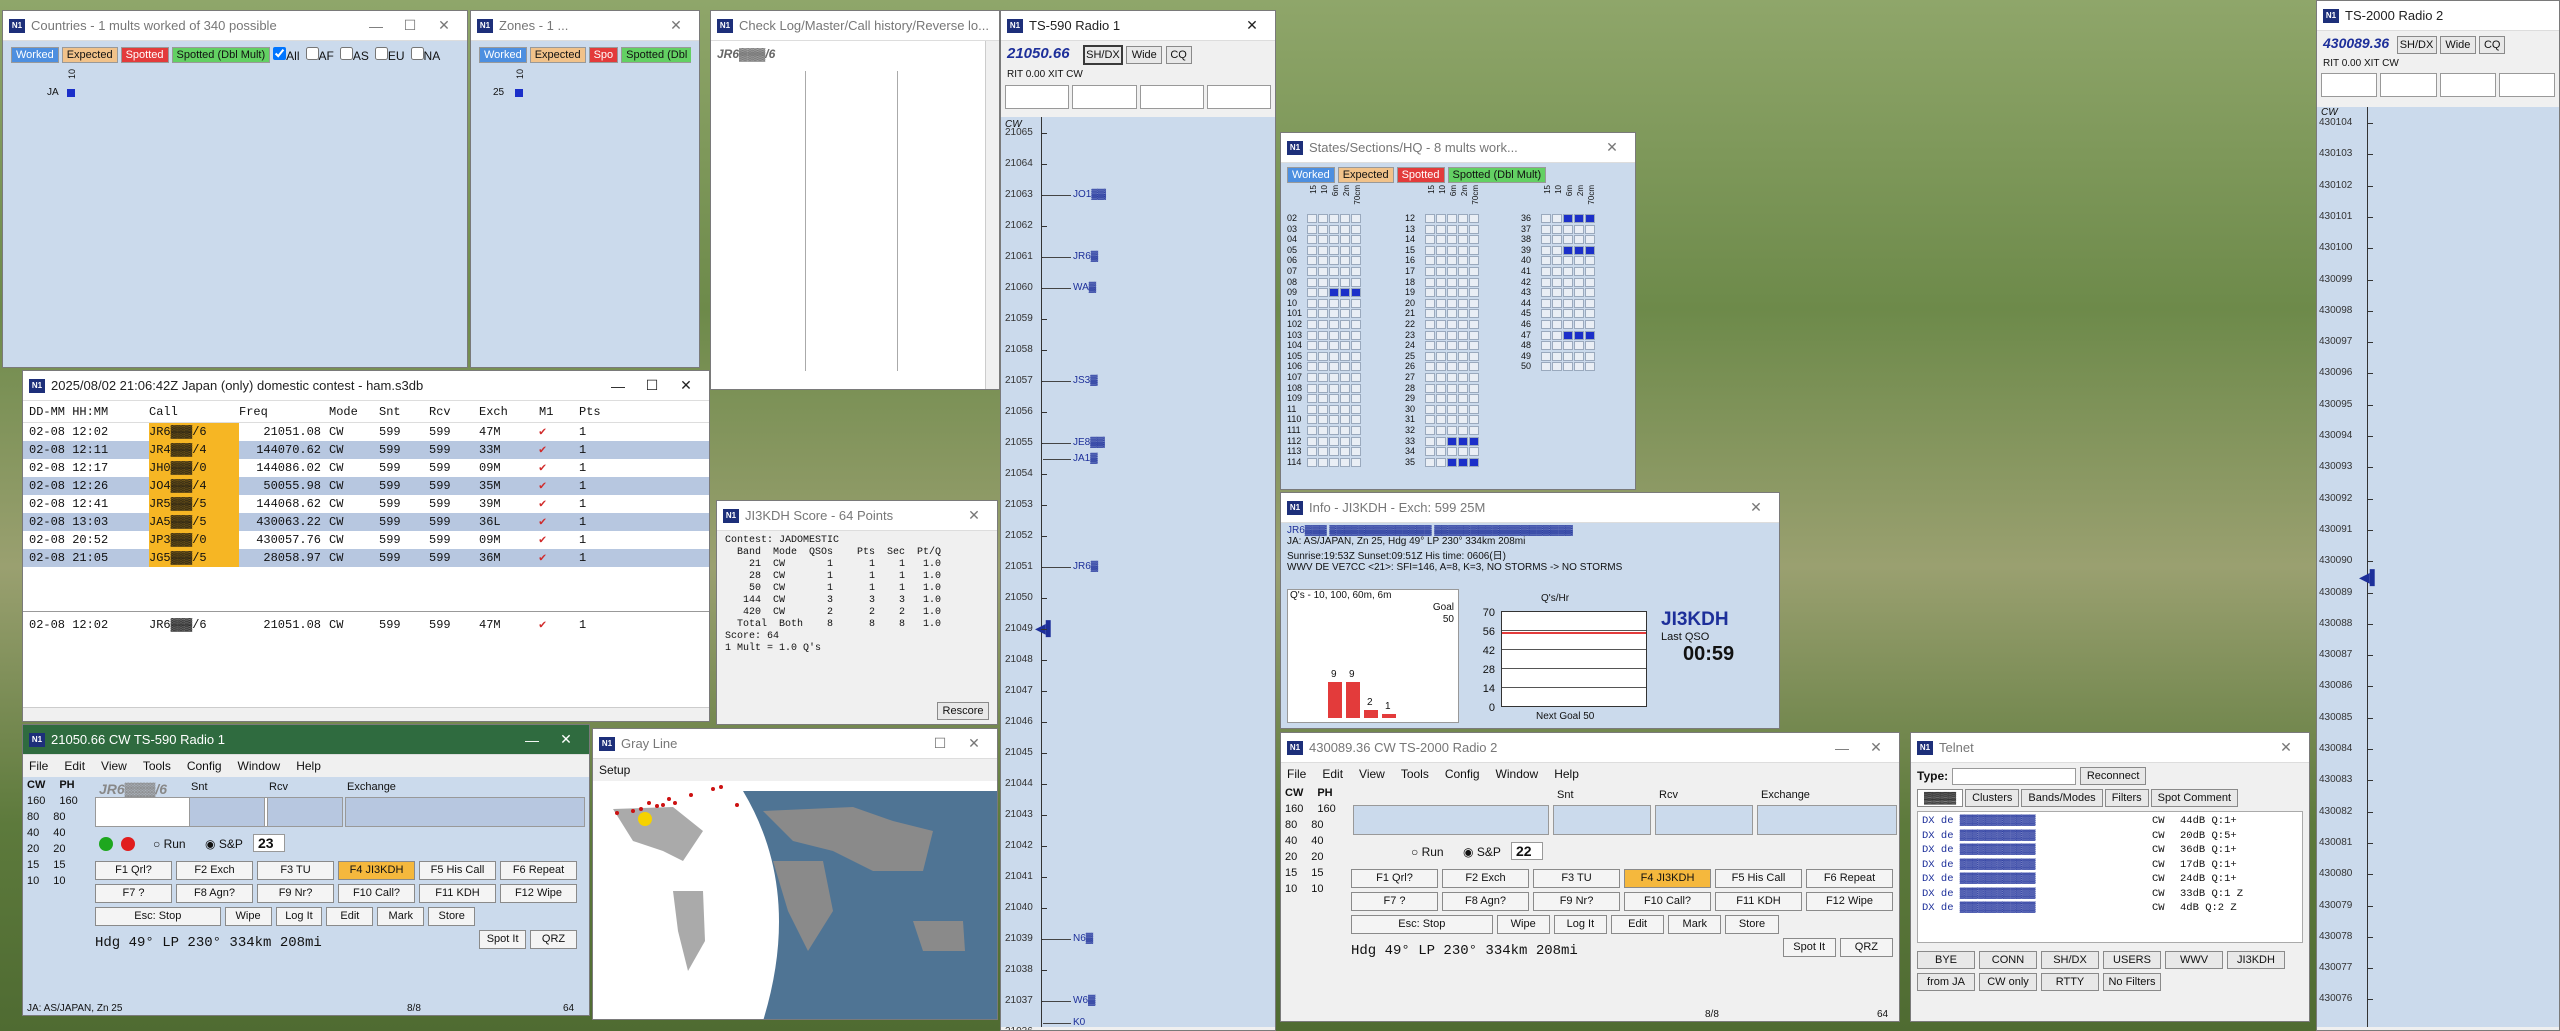 The height and width of the screenshot is (1031, 2560). Describe the element at coordinates (2110, 850) in the screenshot. I see `list-item: DX de ▓▓▓▓▓▓▓▓▓▓▓▓ CW 36dB Q:1+` at that location.